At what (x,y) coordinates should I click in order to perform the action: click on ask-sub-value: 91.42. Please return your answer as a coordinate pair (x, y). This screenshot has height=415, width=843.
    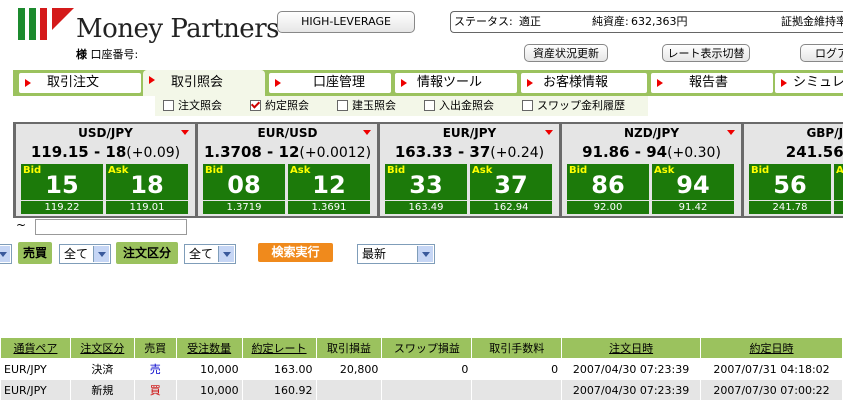
    Looking at the image, I should click on (693, 207).